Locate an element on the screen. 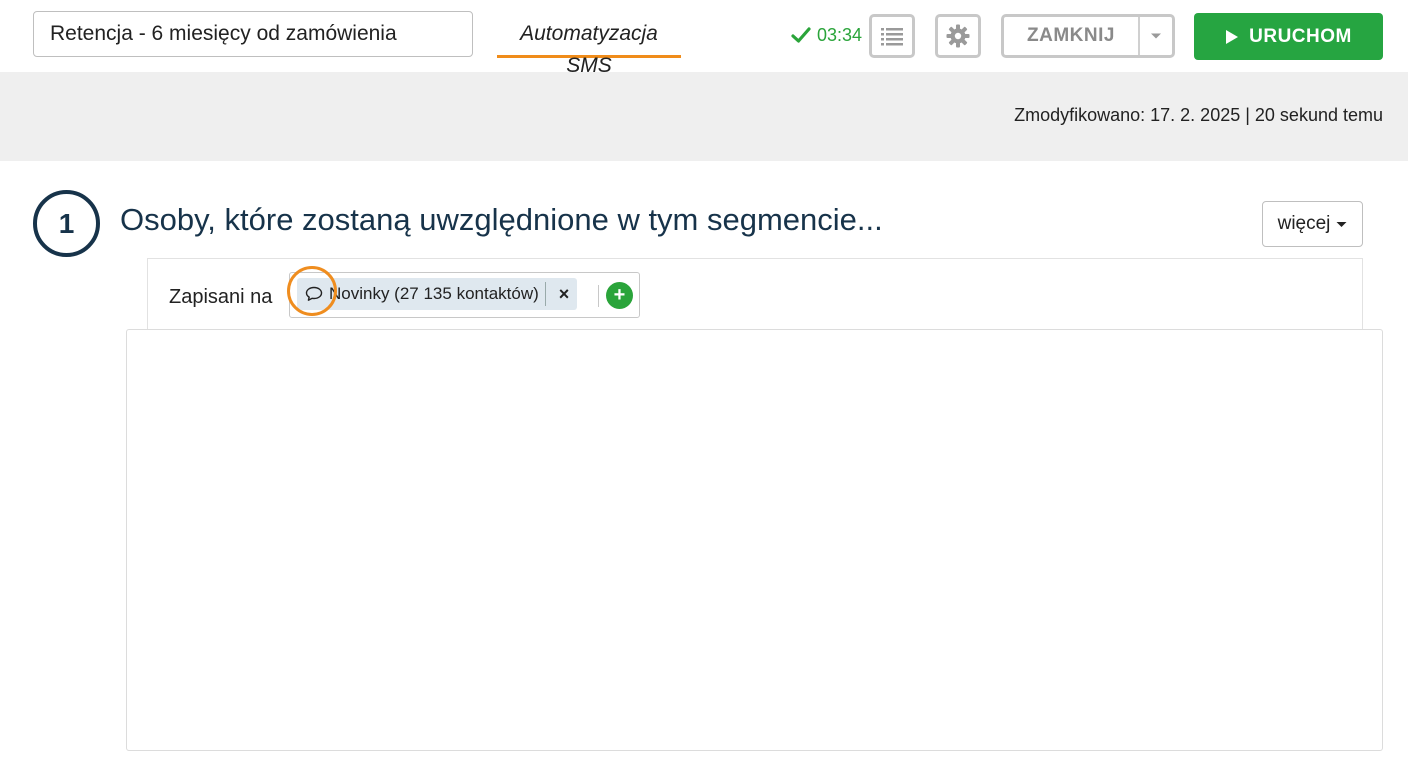  run-button-label: URUCHOM is located at coordinates (1300, 36).